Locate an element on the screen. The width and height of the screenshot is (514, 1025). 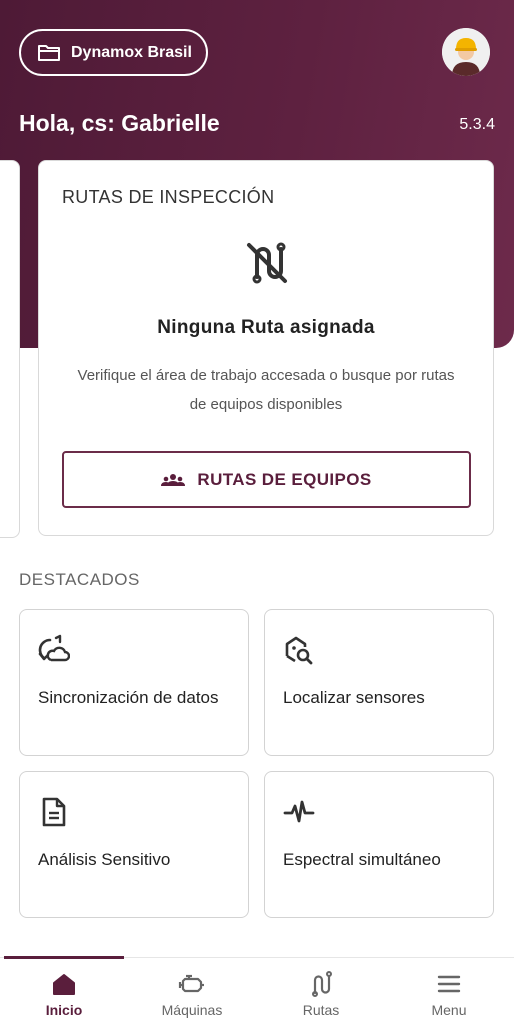
tile-simultaneous-spectral: Espectral simultáneo is located at coordinates (379, 844).